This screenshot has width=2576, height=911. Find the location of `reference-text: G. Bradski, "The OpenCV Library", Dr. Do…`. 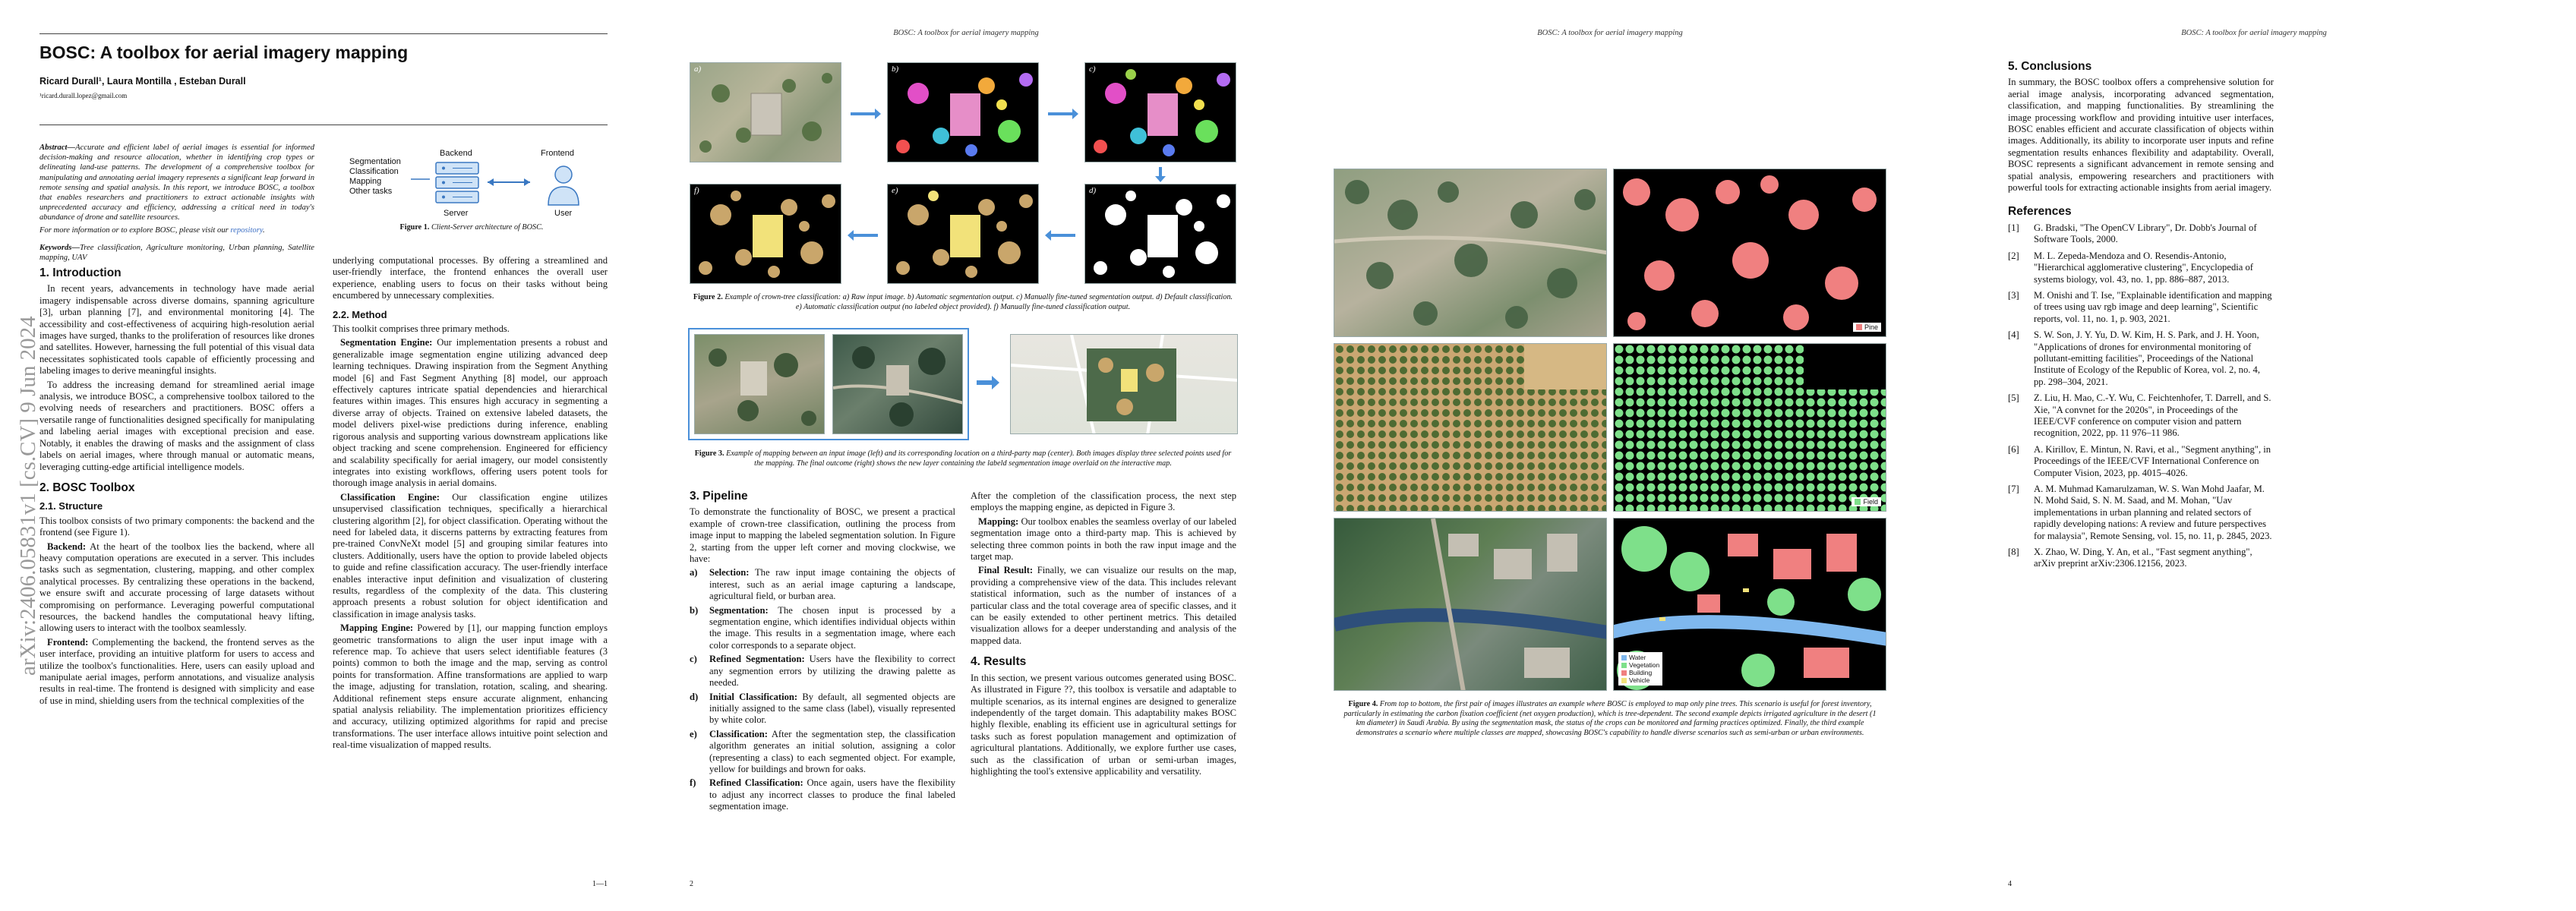

reference-text: G. Bradski, "The OpenCV Library", Dr. Do… is located at coordinates (2145, 233).